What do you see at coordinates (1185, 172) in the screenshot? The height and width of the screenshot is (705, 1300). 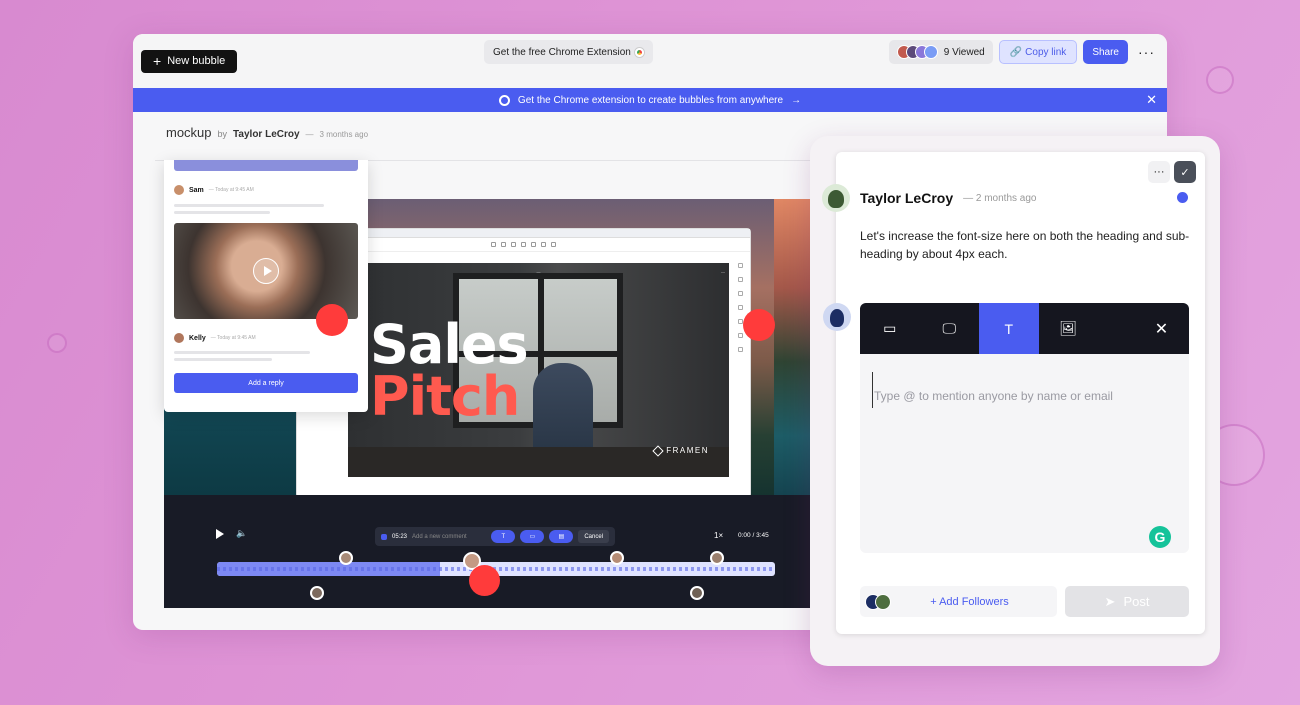 I see `resolve-check-icon: ✓` at bounding box center [1185, 172].